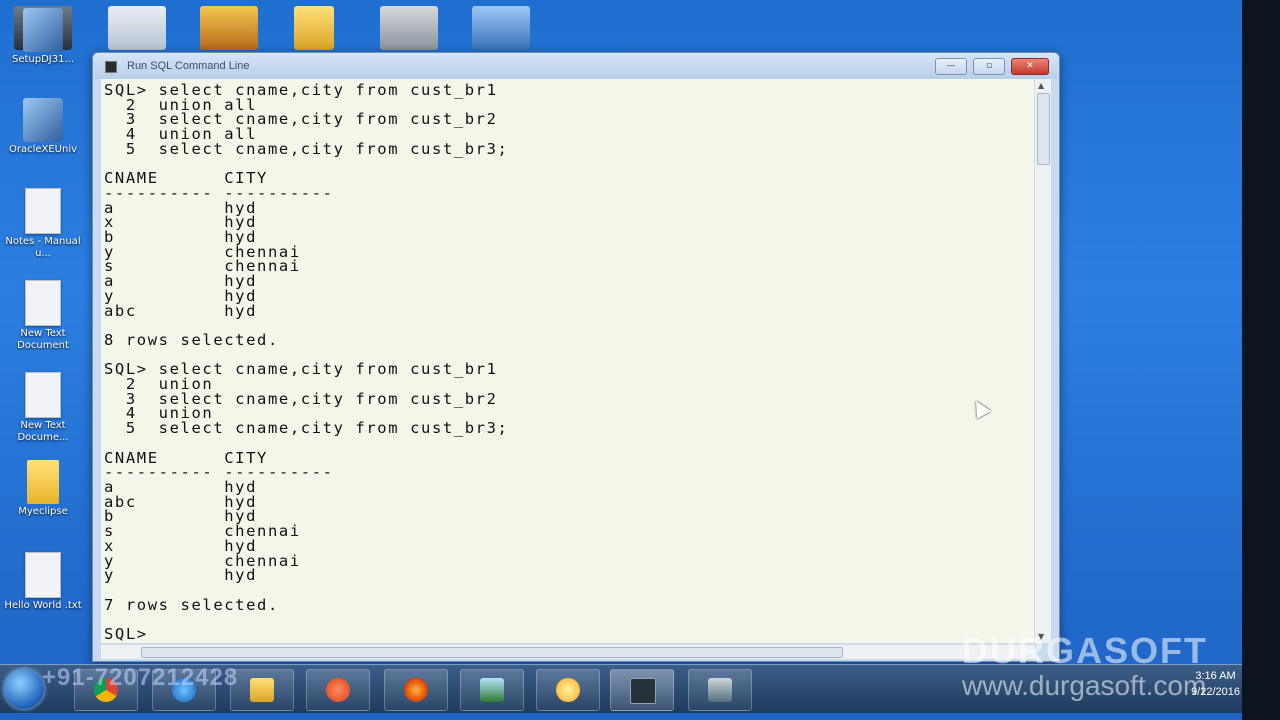 The width and height of the screenshot is (1280, 720). I want to click on start-button, so click(24, 689).